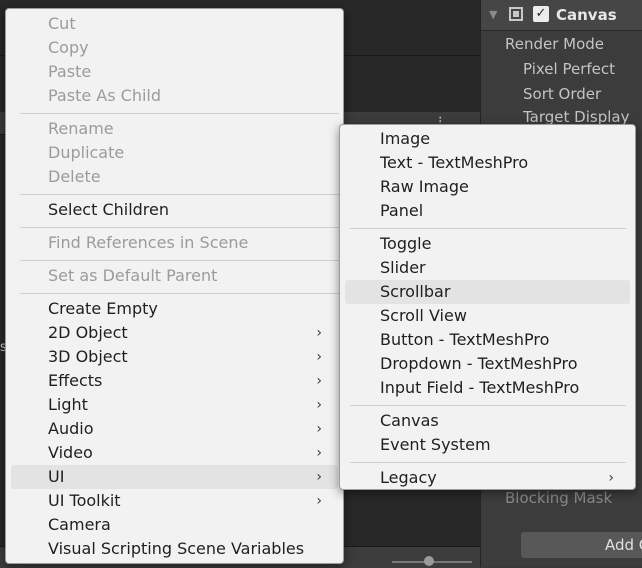  What do you see at coordinates (174, 210) in the screenshot?
I see `menu-item-select-children: Select Children` at bounding box center [174, 210].